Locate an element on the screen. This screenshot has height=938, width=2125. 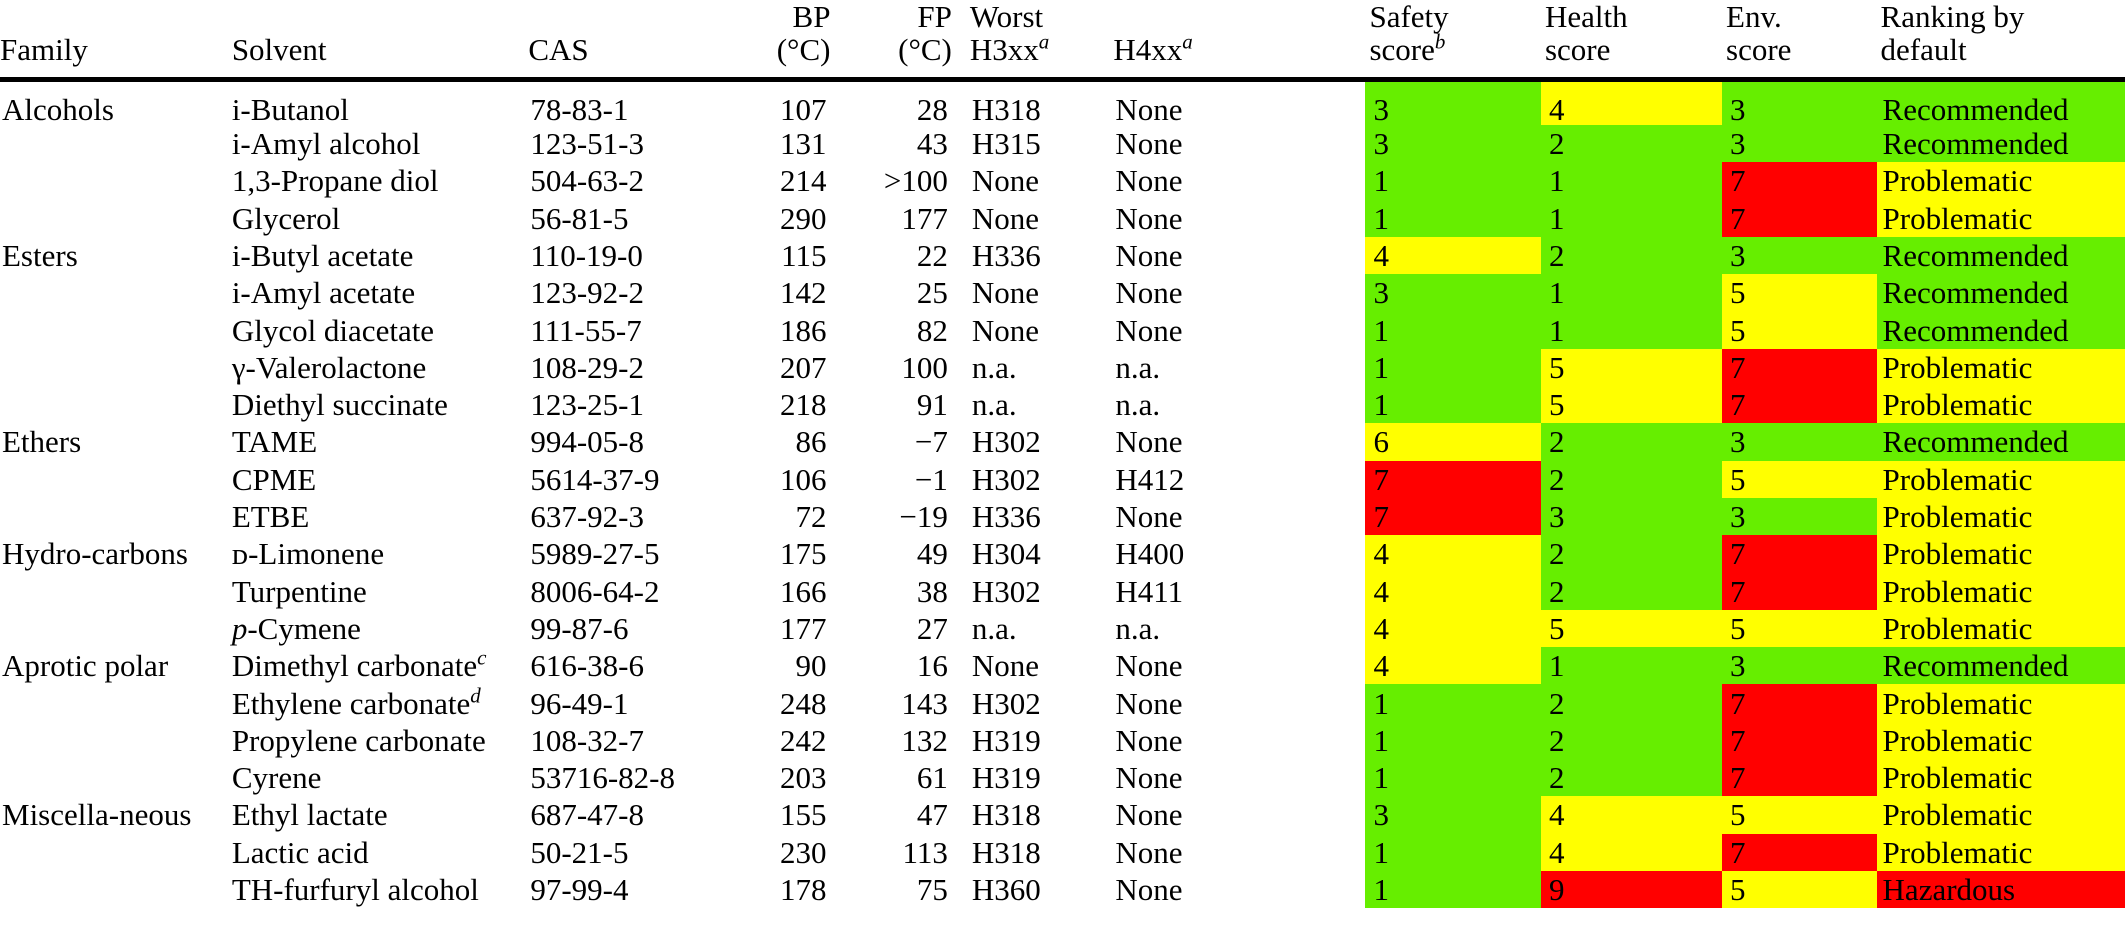
cell-solvent: Cyrene is located at coordinates (378, 777).